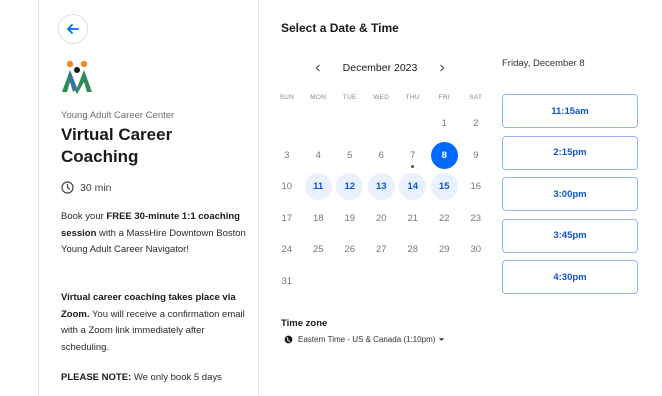  I want to click on calendar-day-number: 13, so click(381, 187).